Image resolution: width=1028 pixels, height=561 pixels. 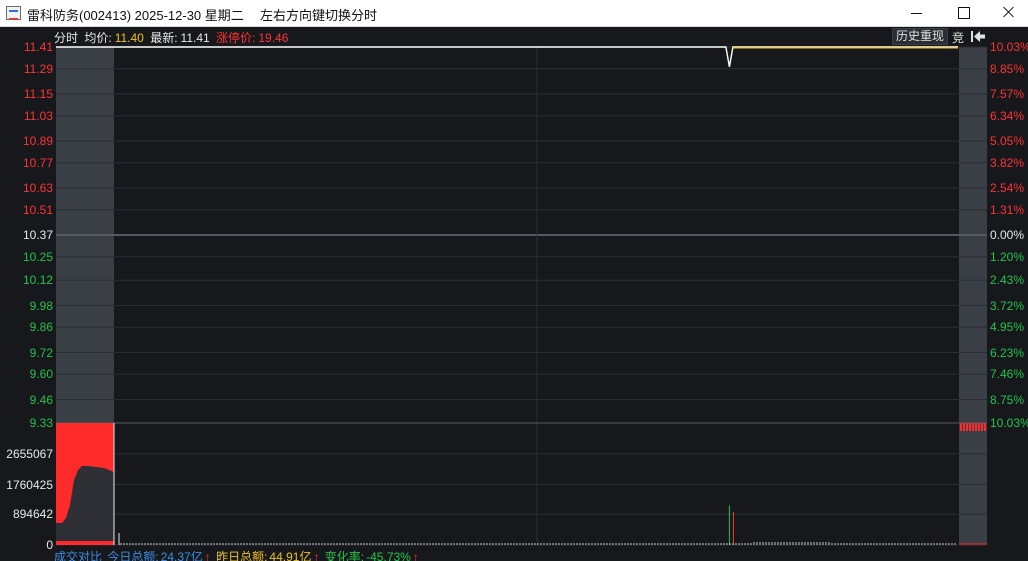 What do you see at coordinates (1007, 256) in the screenshot?
I see `percent-tick-label: 1.20%` at bounding box center [1007, 256].